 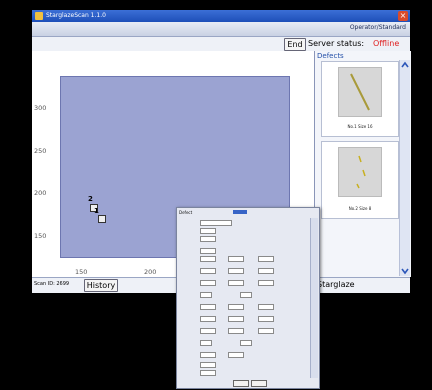 I want to click on defect-caption: No.2 Size 8, so click(x=360, y=208).